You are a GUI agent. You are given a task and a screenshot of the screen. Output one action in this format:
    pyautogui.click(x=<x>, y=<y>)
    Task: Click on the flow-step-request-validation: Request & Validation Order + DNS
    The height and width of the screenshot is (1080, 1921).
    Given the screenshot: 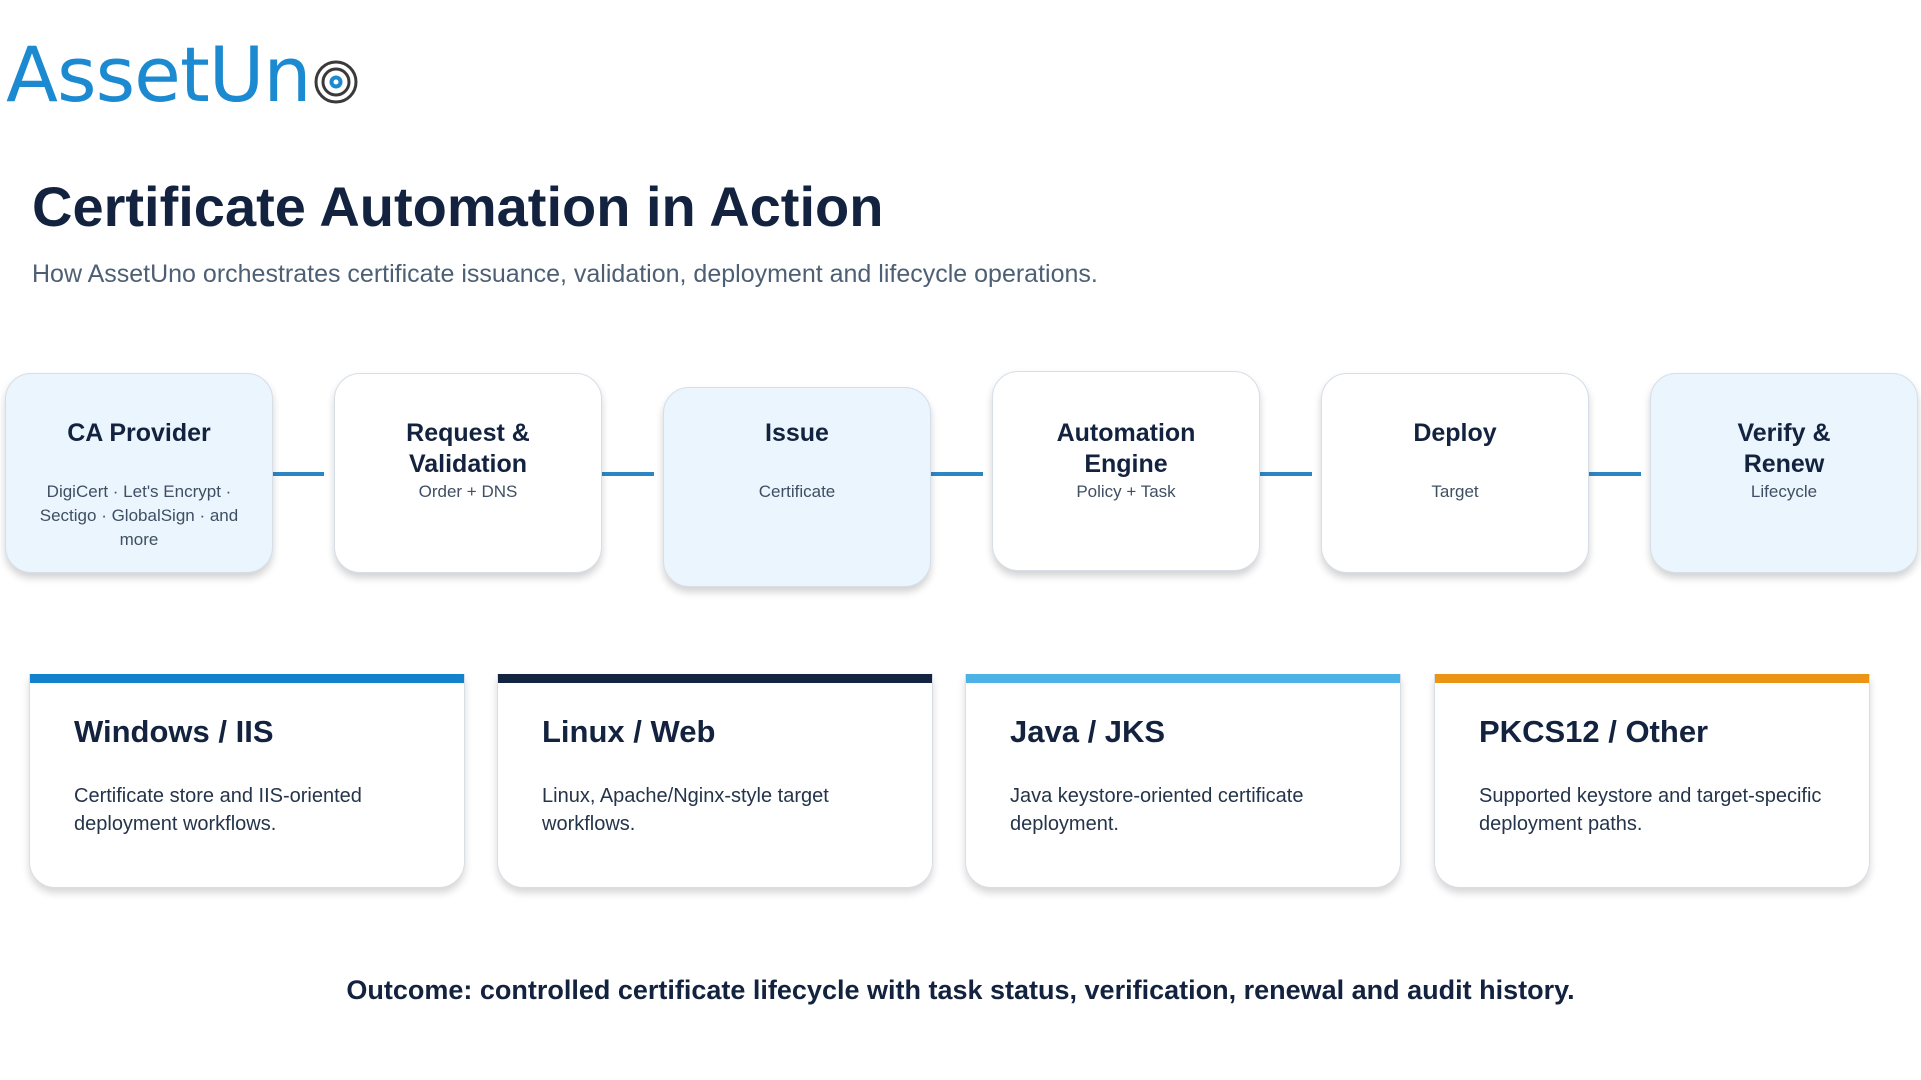 What is the action you would take?
    pyautogui.click(x=468, y=473)
    